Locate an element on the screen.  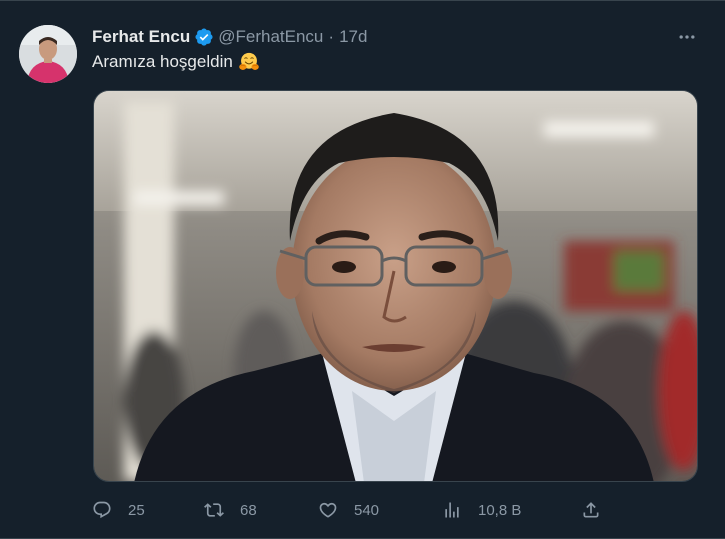
tweet-header: Ferhat Encu @FerhatEncu · 17d is located at coordinates (229, 37).